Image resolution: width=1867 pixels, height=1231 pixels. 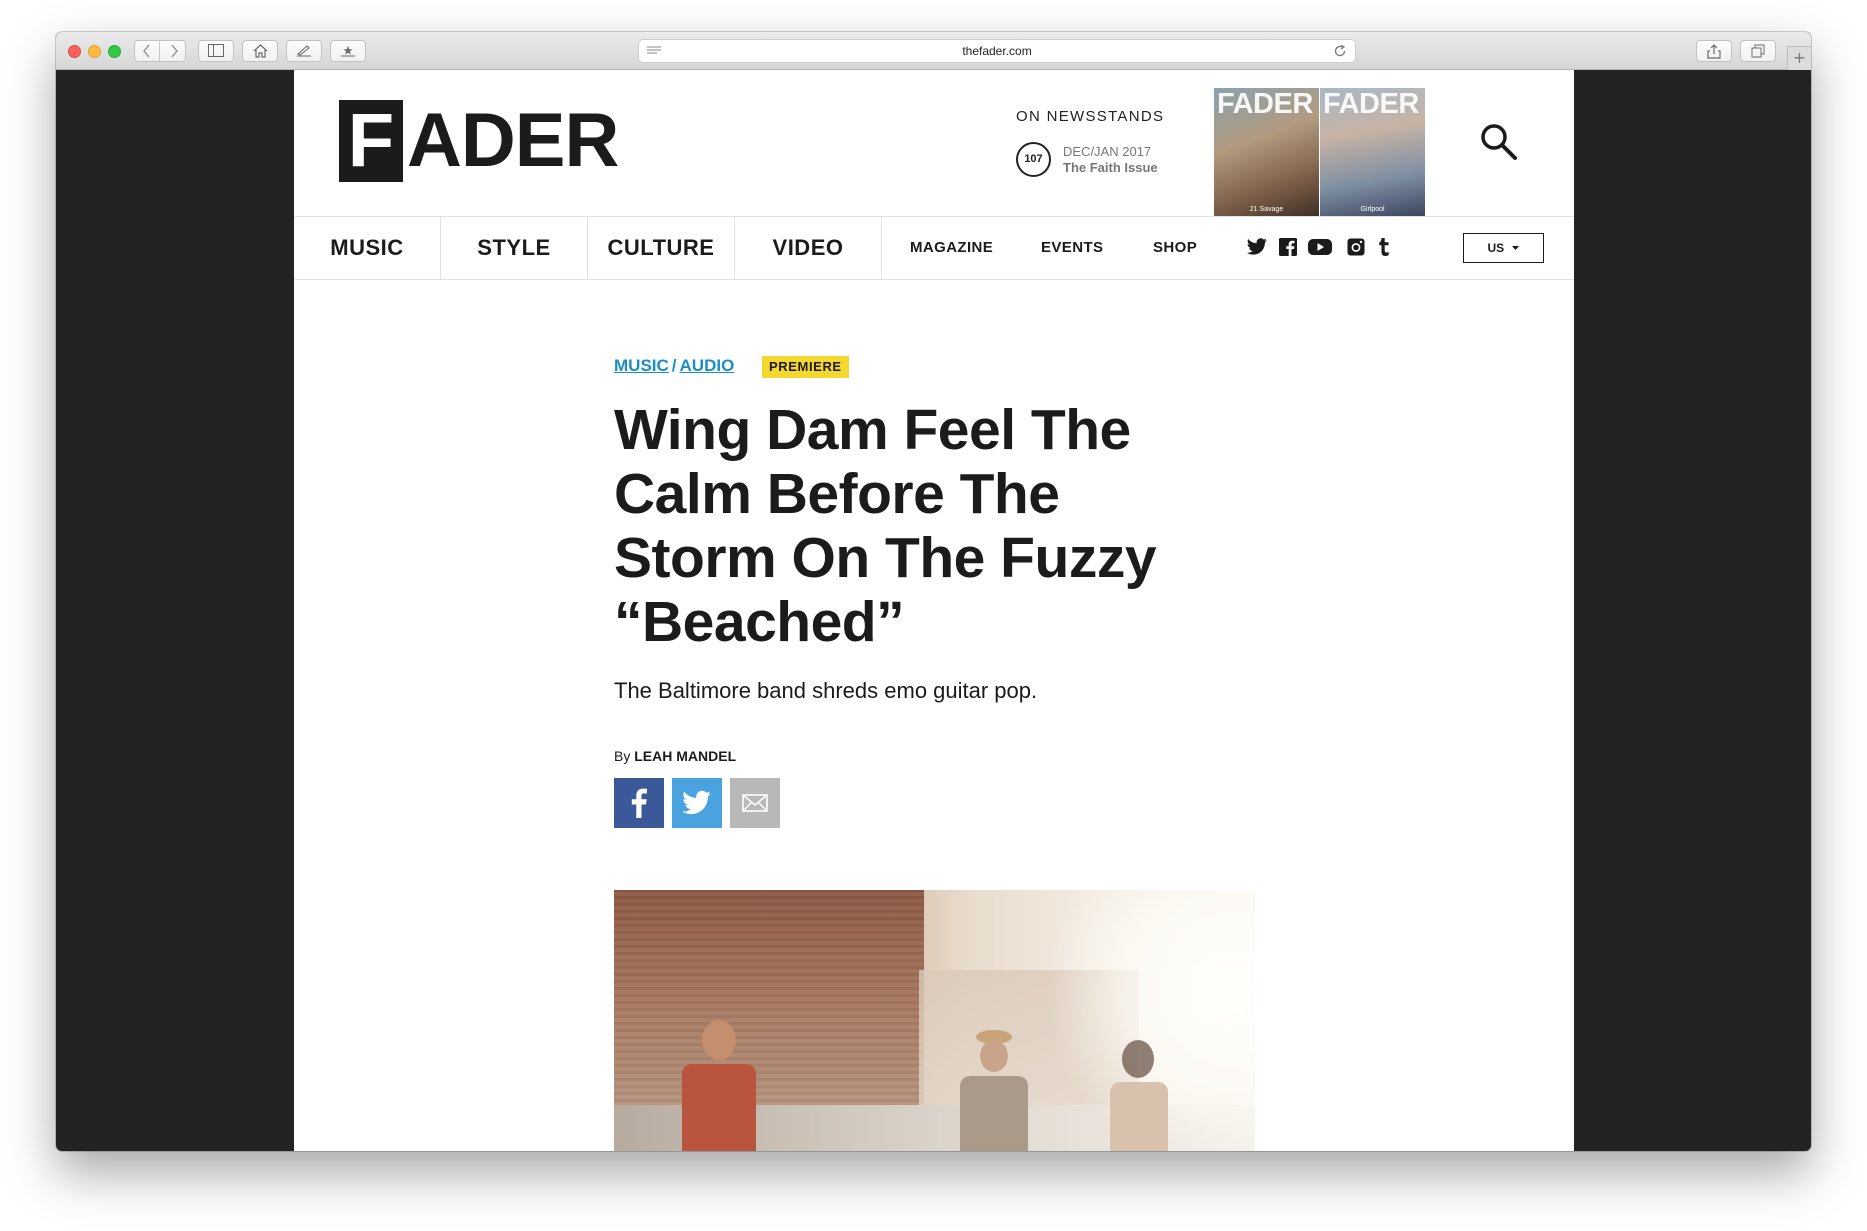 I want to click on region-selector: US, so click(x=1503, y=248).